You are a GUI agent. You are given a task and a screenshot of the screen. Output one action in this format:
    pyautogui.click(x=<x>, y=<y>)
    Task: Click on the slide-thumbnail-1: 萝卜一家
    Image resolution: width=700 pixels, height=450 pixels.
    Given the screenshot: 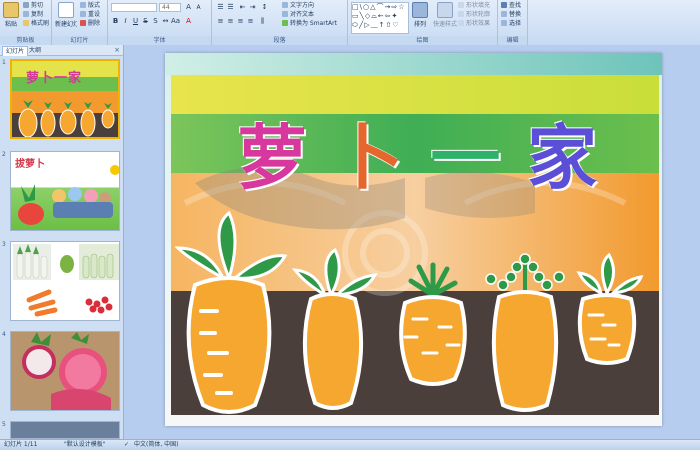 What is the action you would take?
    pyautogui.click(x=65, y=99)
    